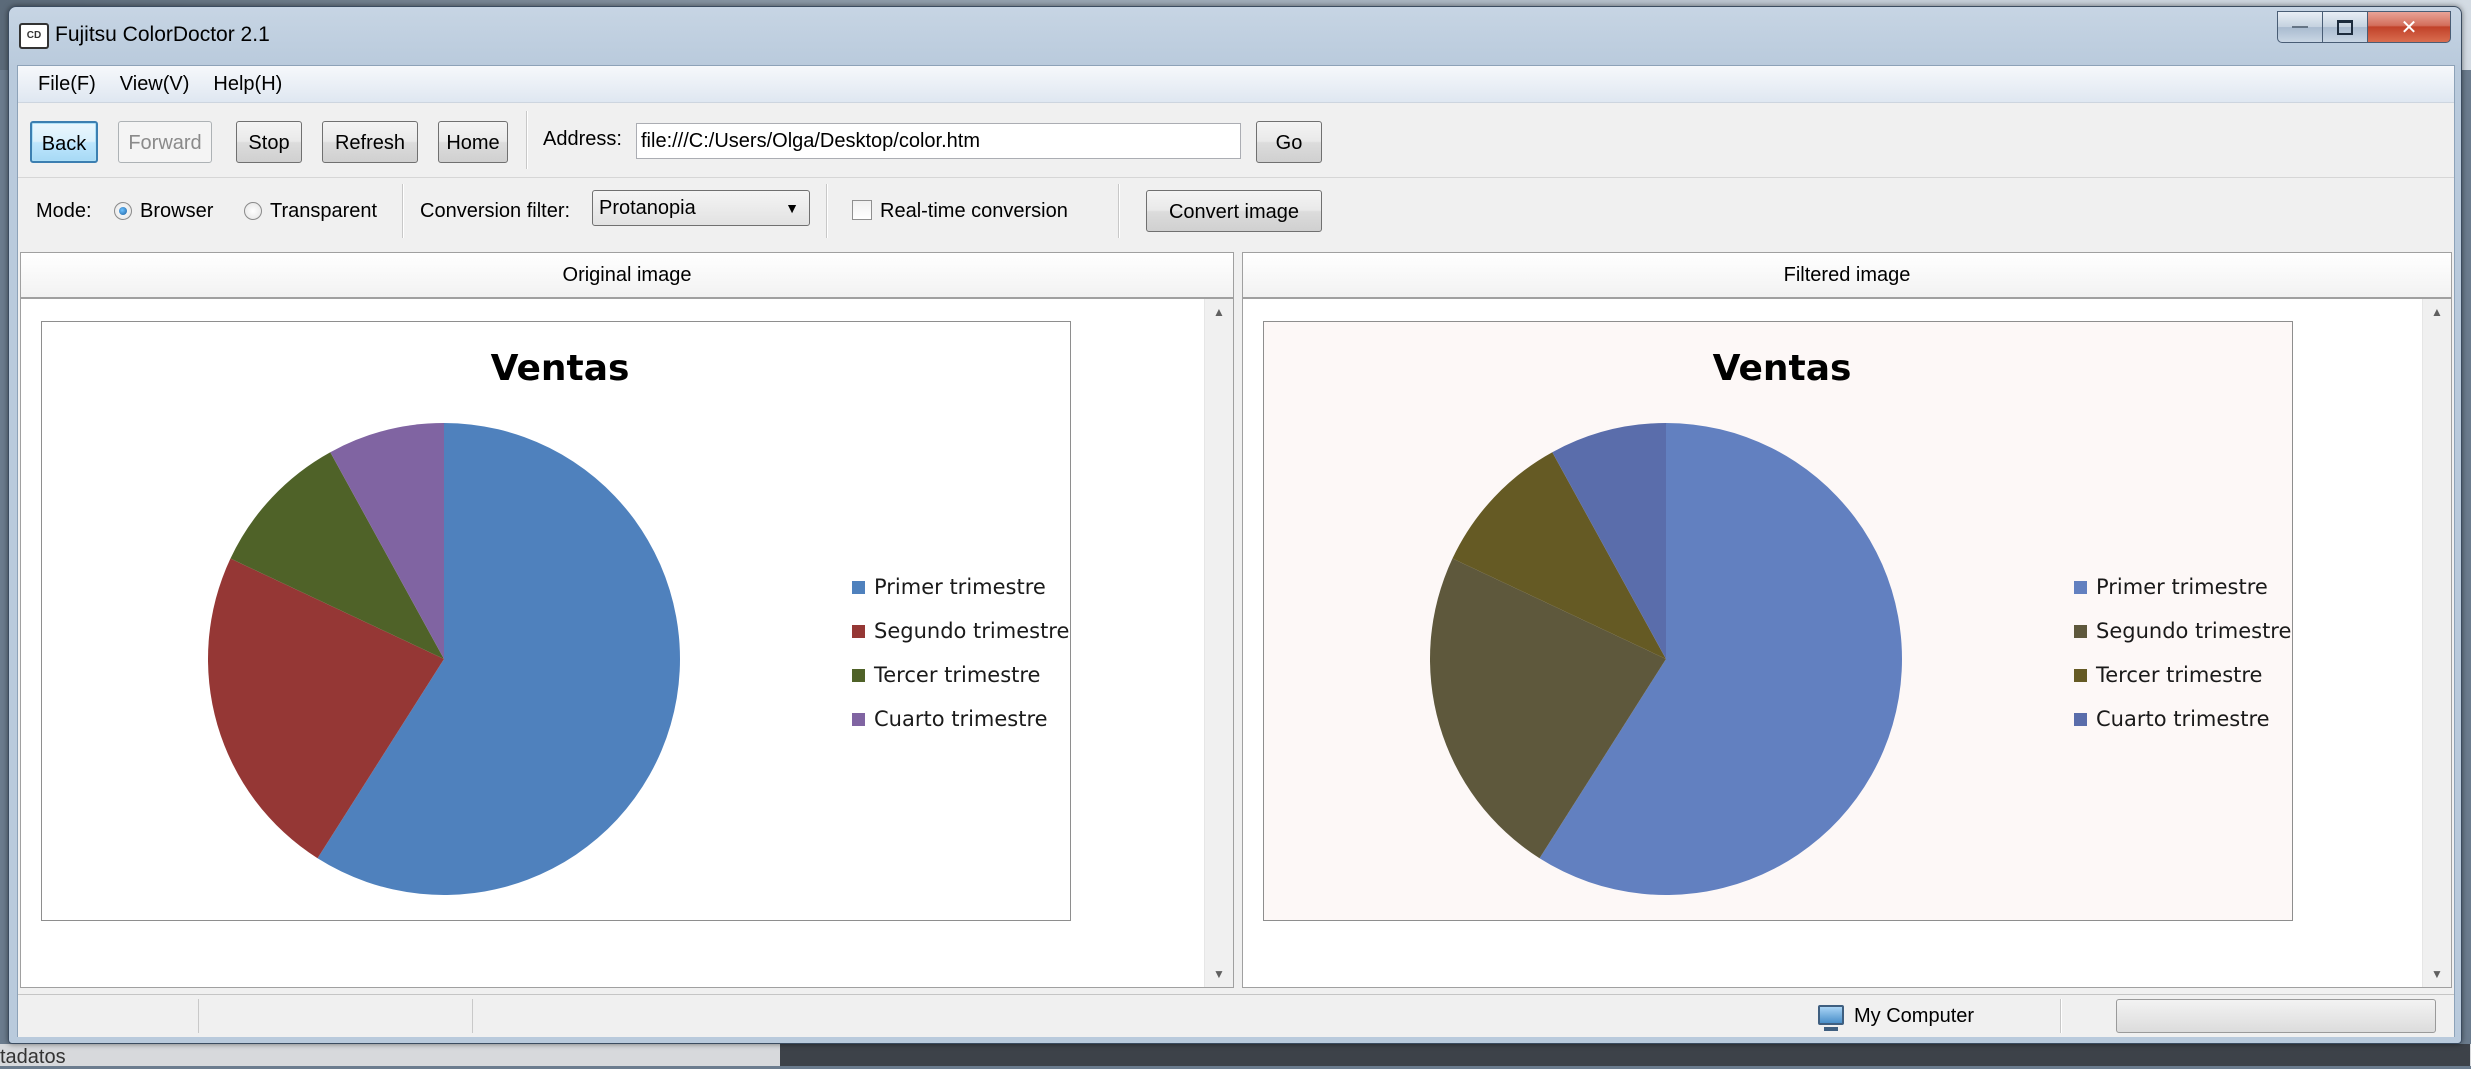 This screenshot has width=2471, height=1069. I want to click on app-icon: CD, so click(34, 36).